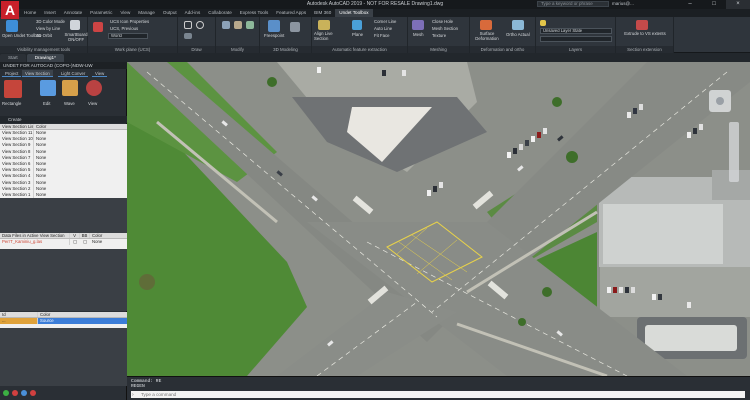 This screenshot has height=400, width=750. What do you see at coordinates (291, 13) in the screenshot?
I see `tab-featured-apps: Featured Apps` at bounding box center [291, 13].